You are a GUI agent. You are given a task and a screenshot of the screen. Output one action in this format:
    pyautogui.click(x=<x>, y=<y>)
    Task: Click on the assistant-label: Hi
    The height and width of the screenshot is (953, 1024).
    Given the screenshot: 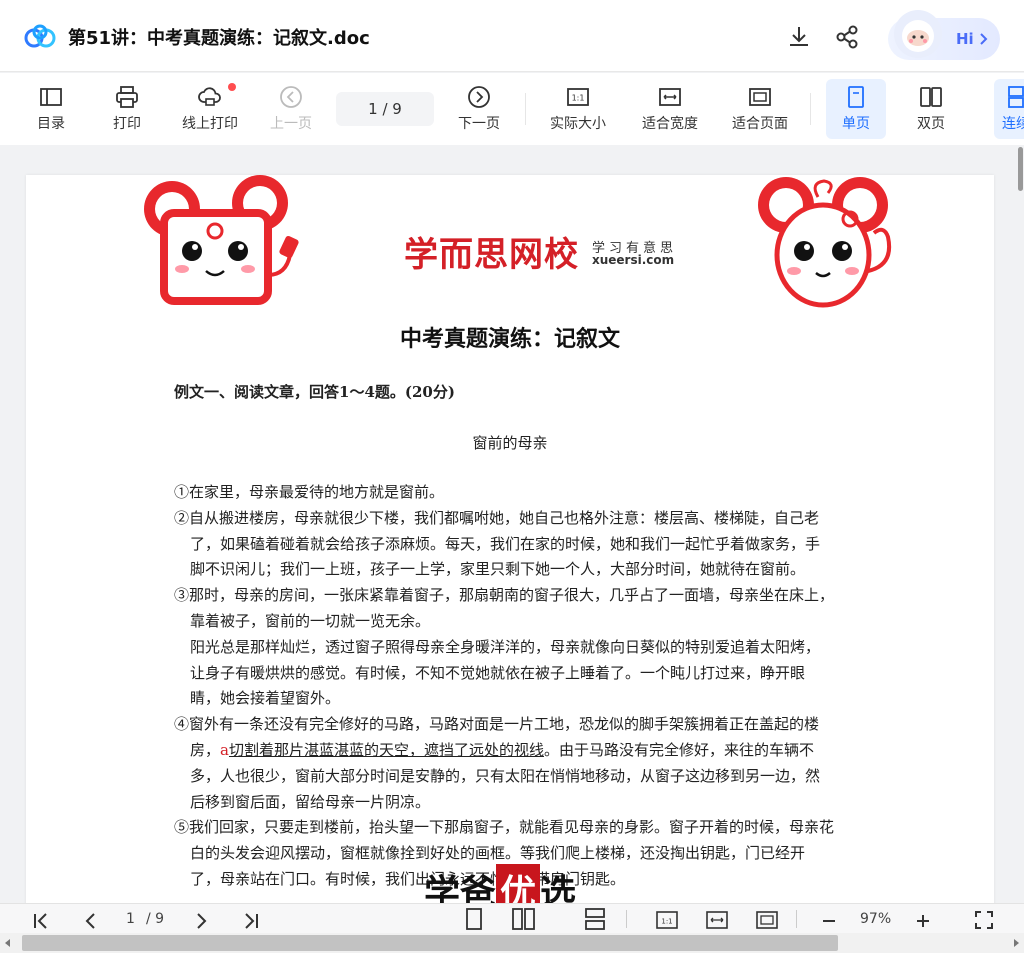 What is the action you would take?
    pyautogui.click(x=965, y=39)
    